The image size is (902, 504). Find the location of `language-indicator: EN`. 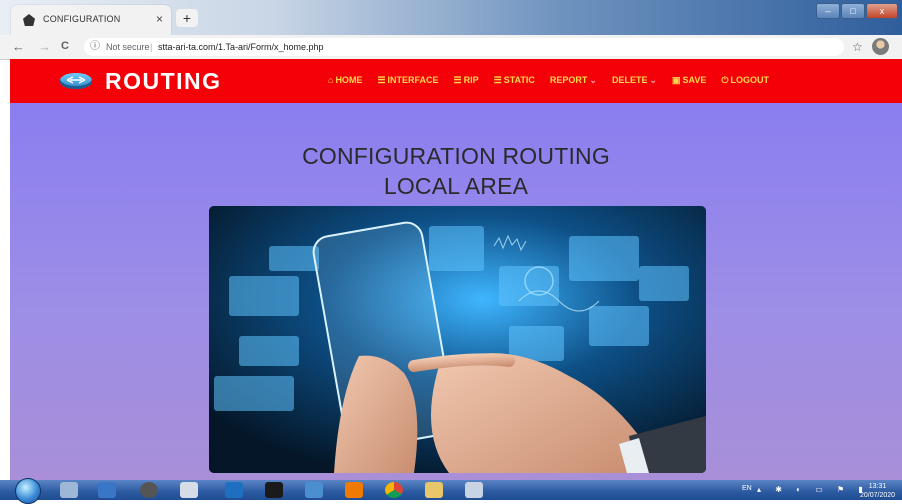

language-indicator: EN is located at coordinates (747, 488).